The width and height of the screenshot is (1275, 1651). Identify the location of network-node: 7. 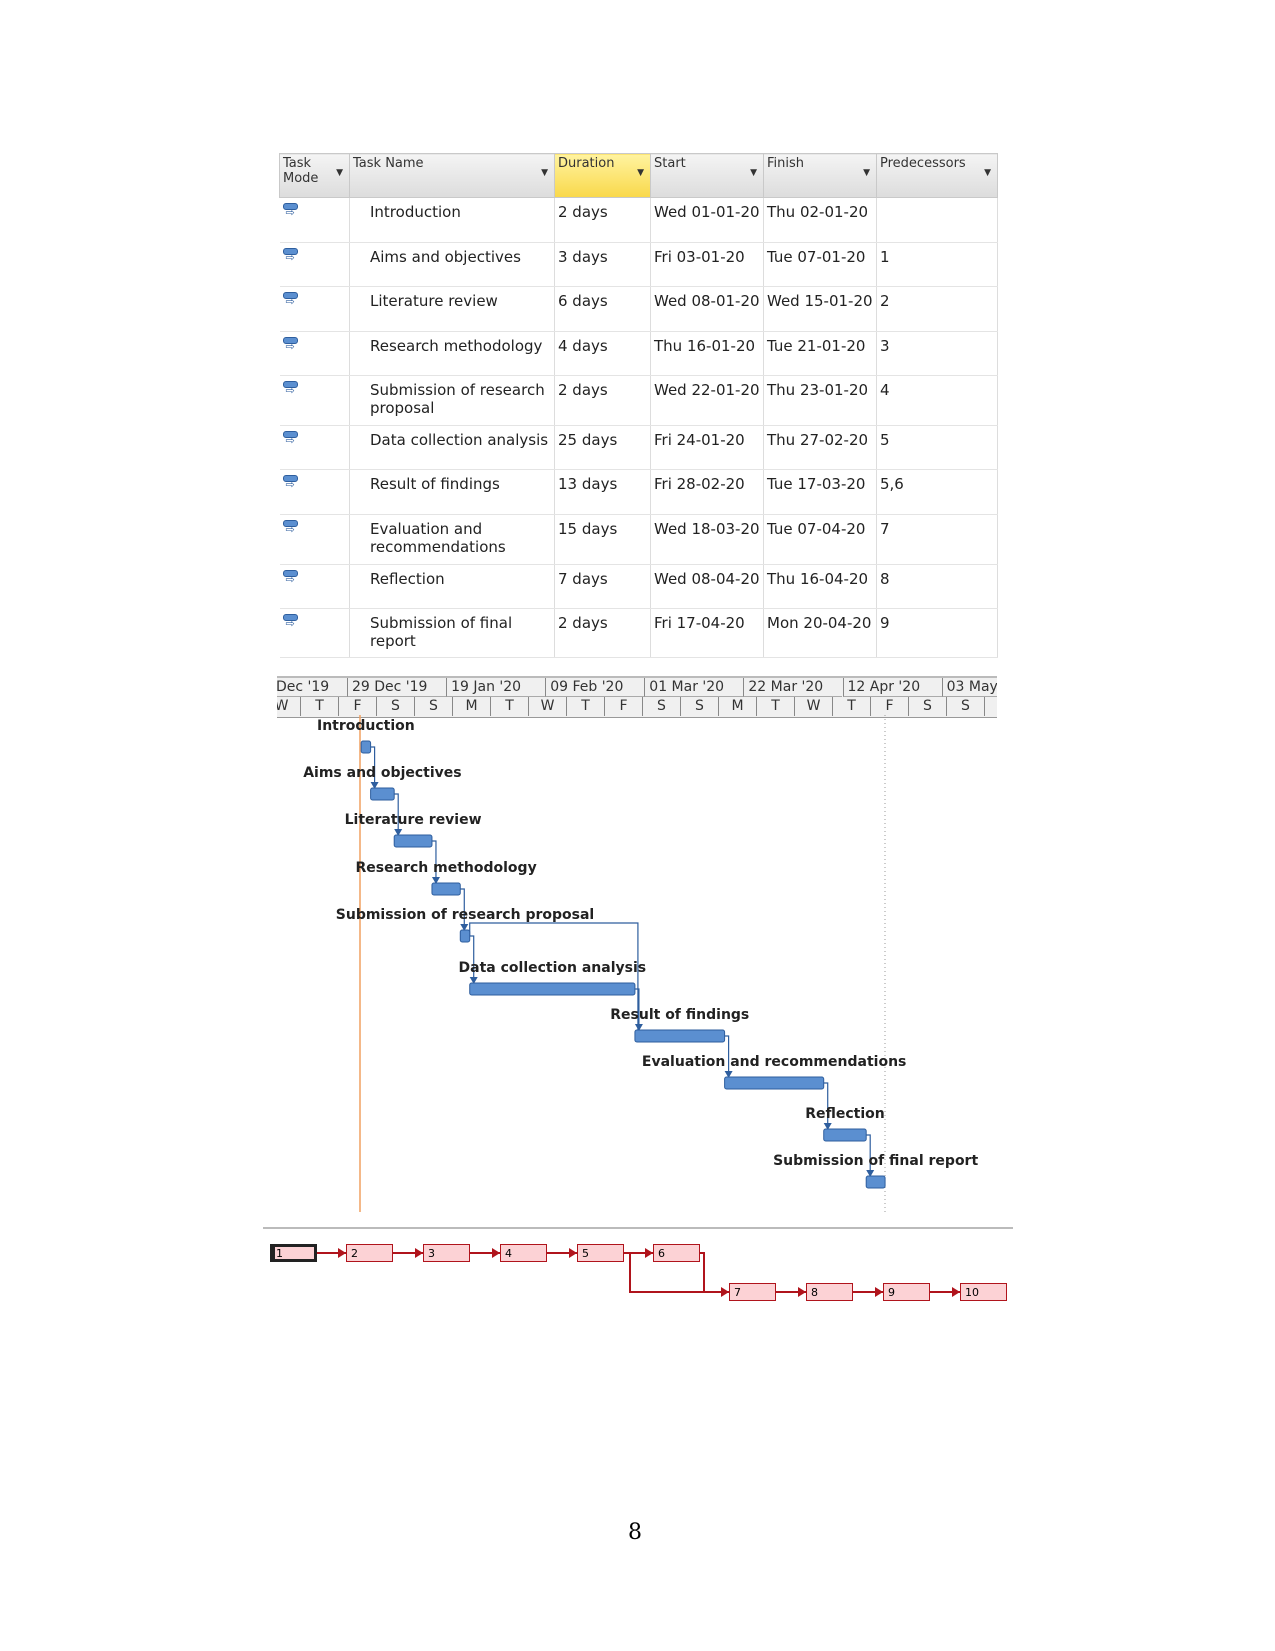
(752, 1292).